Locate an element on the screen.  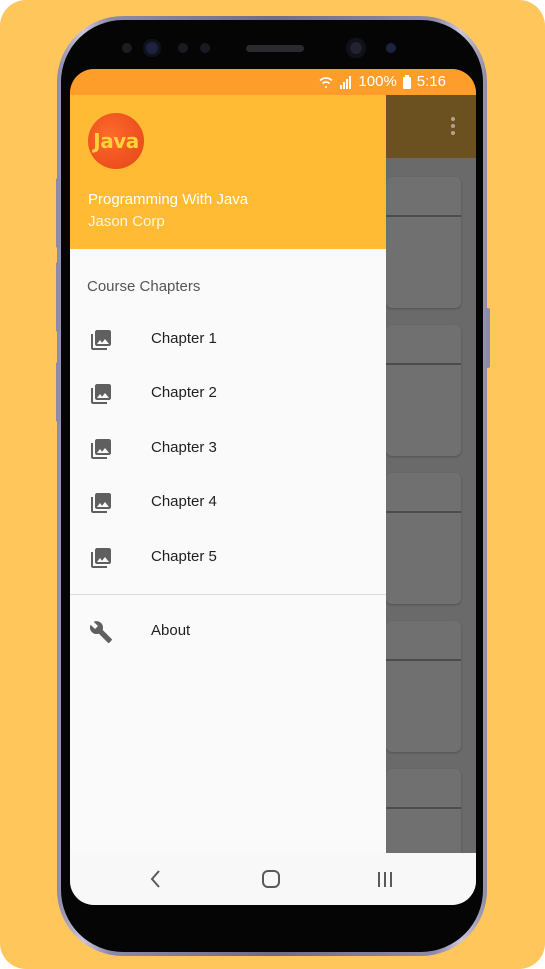
wrench-icon is located at coordinates (100, 632).